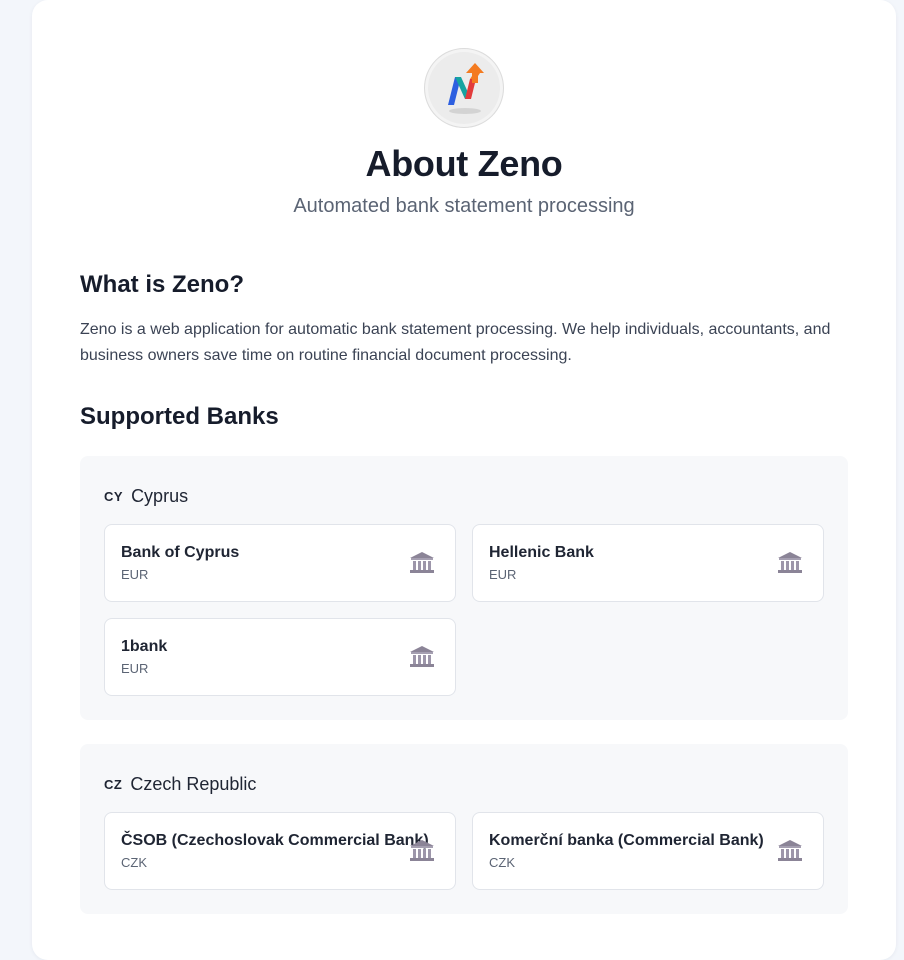 The height and width of the screenshot is (960, 904). What do you see at coordinates (280, 851) in the screenshot?
I see `bank-card-csob: ČSOB (Czechoslovak Commercial Bank) CZK` at bounding box center [280, 851].